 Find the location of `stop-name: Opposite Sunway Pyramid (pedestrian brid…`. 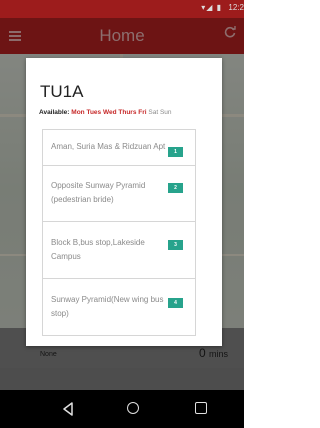

stop-name: Opposite Sunway Pyramid (pedestrian brid… is located at coordinates (98, 192).